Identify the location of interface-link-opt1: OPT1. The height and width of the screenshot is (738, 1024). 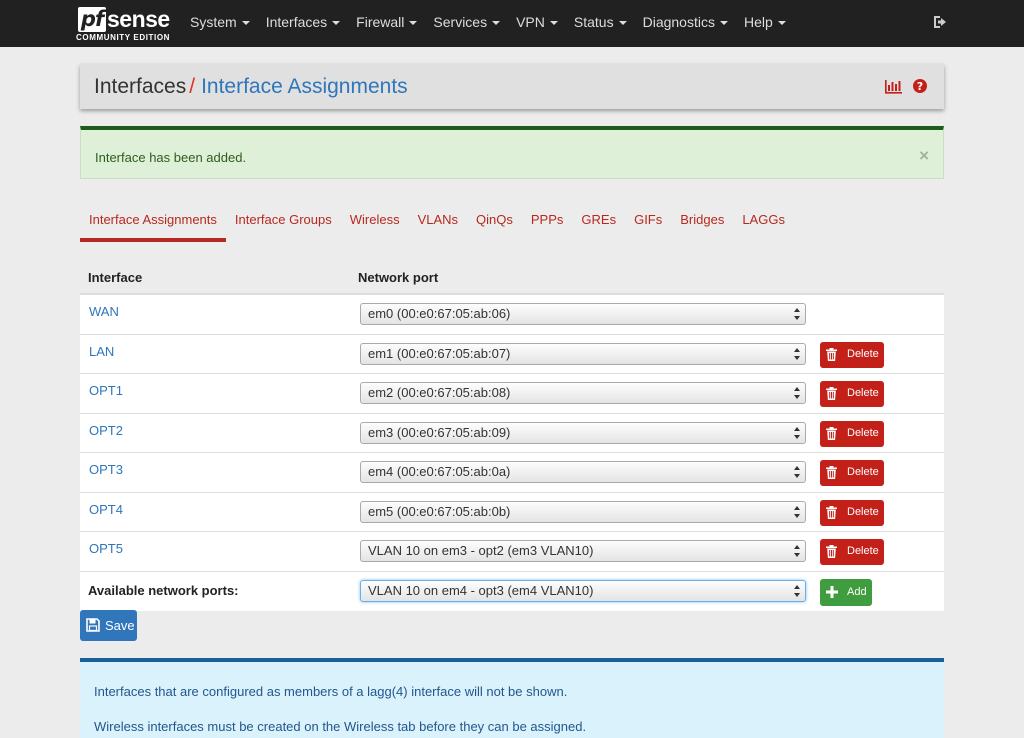
(106, 390).